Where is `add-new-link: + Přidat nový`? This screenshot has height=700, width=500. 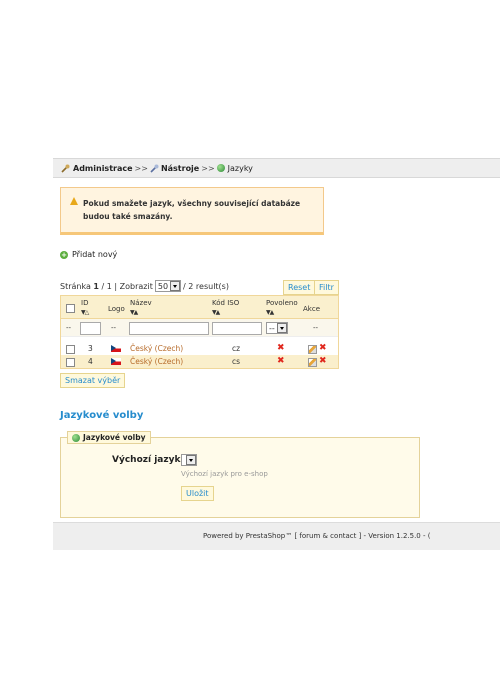
add-new-link: + Přidat nový is located at coordinates (88, 254).